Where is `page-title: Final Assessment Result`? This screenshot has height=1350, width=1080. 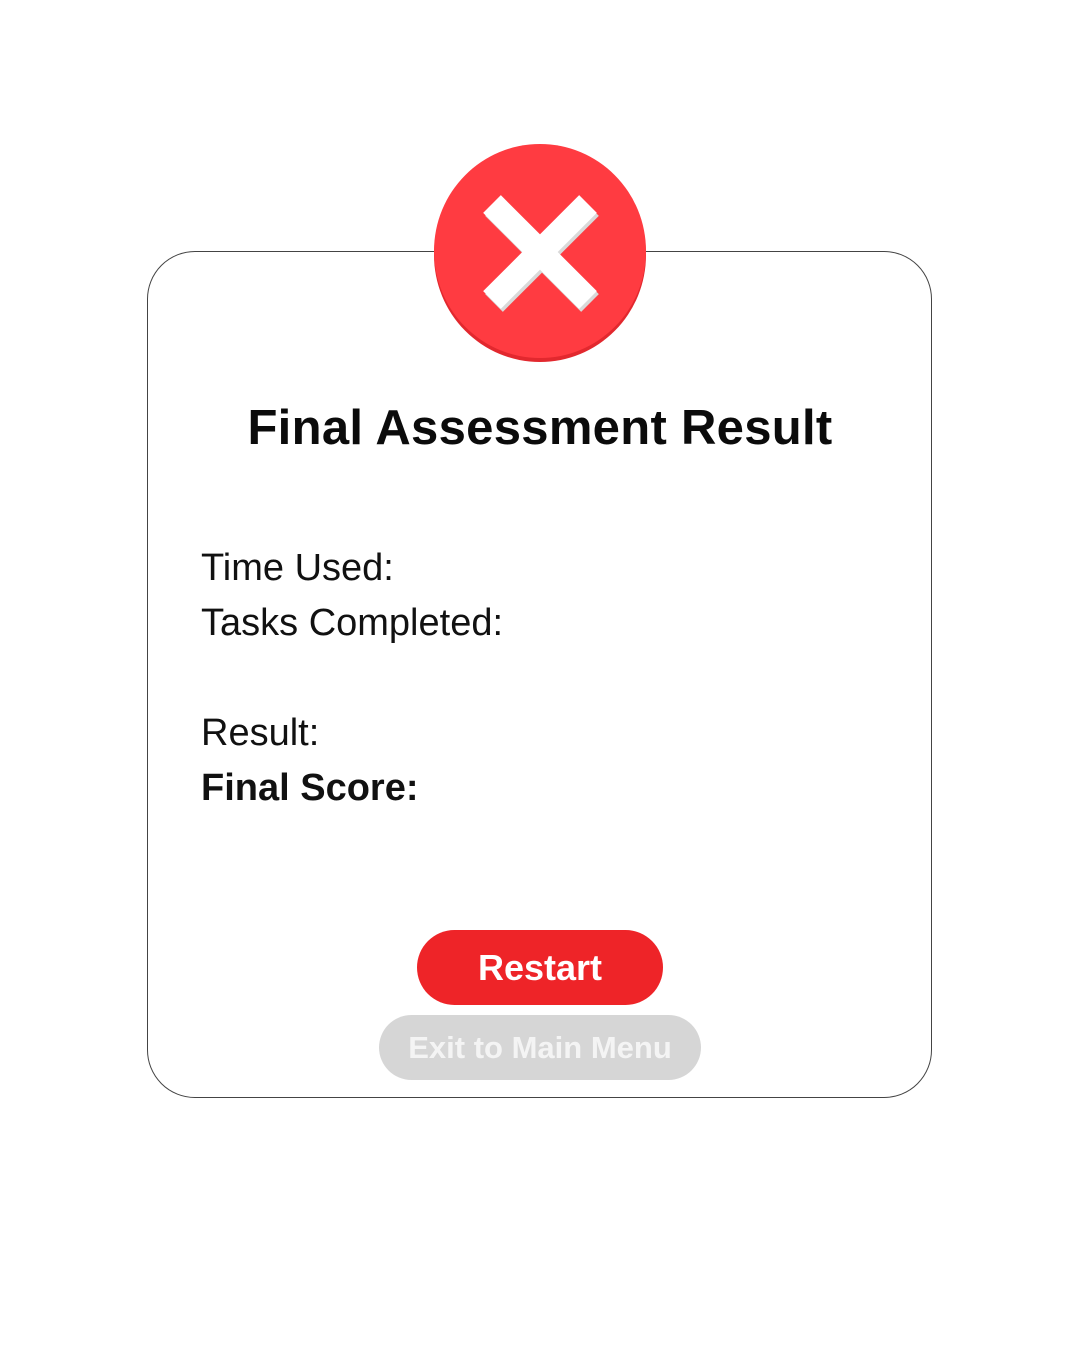 page-title: Final Assessment Result is located at coordinates (540, 428).